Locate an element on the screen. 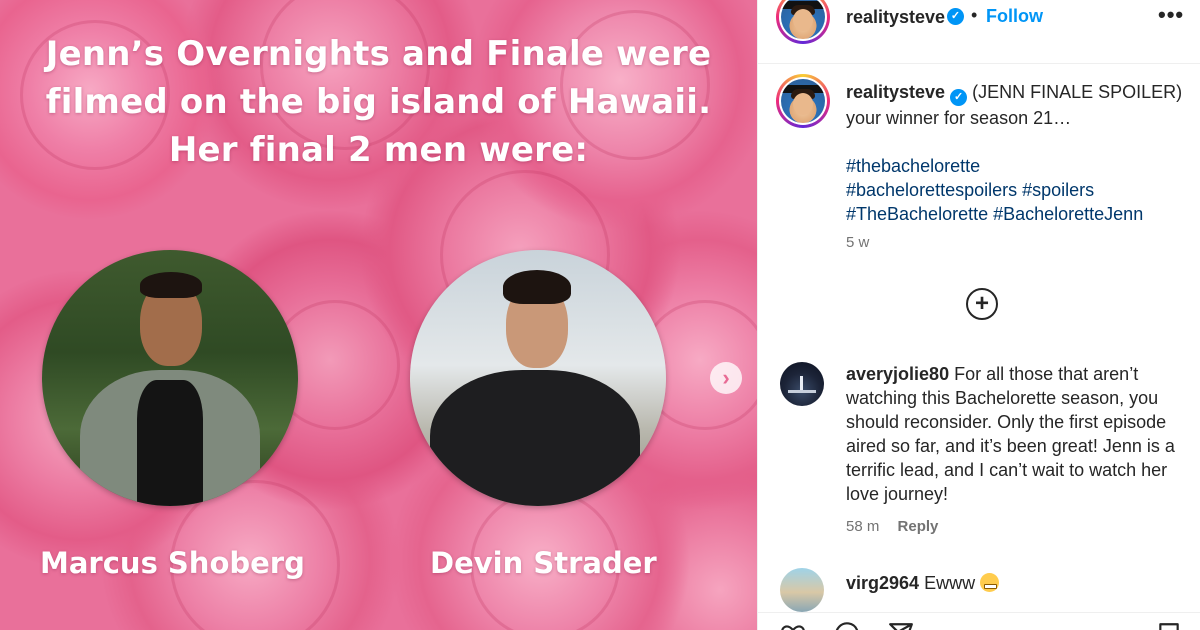  heart-icon is located at coordinates (793, 625).